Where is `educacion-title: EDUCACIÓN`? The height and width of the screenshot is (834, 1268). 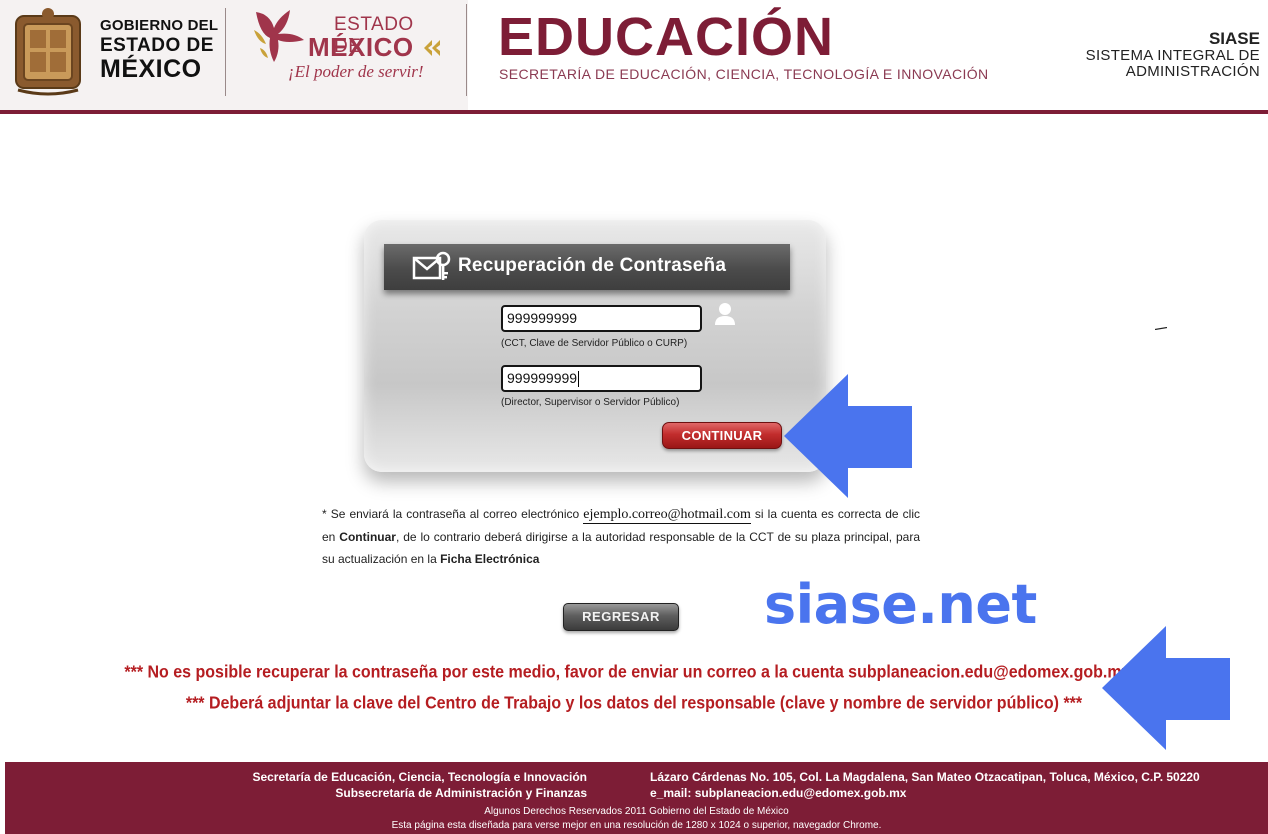
educacion-title: EDUCACIÓN is located at coordinates (666, 37).